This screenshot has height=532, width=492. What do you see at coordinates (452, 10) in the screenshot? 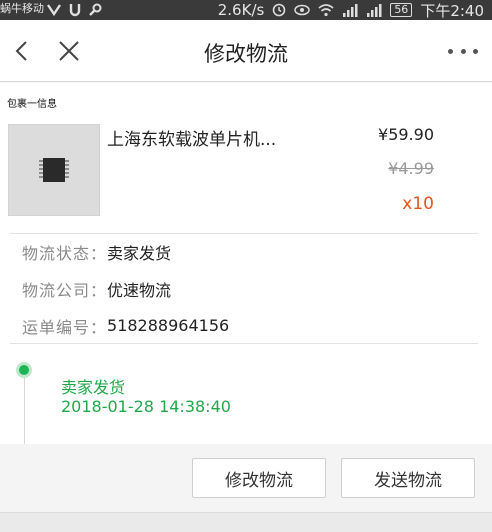
I see `clock: 下午2:40` at bounding box center [452, 10].